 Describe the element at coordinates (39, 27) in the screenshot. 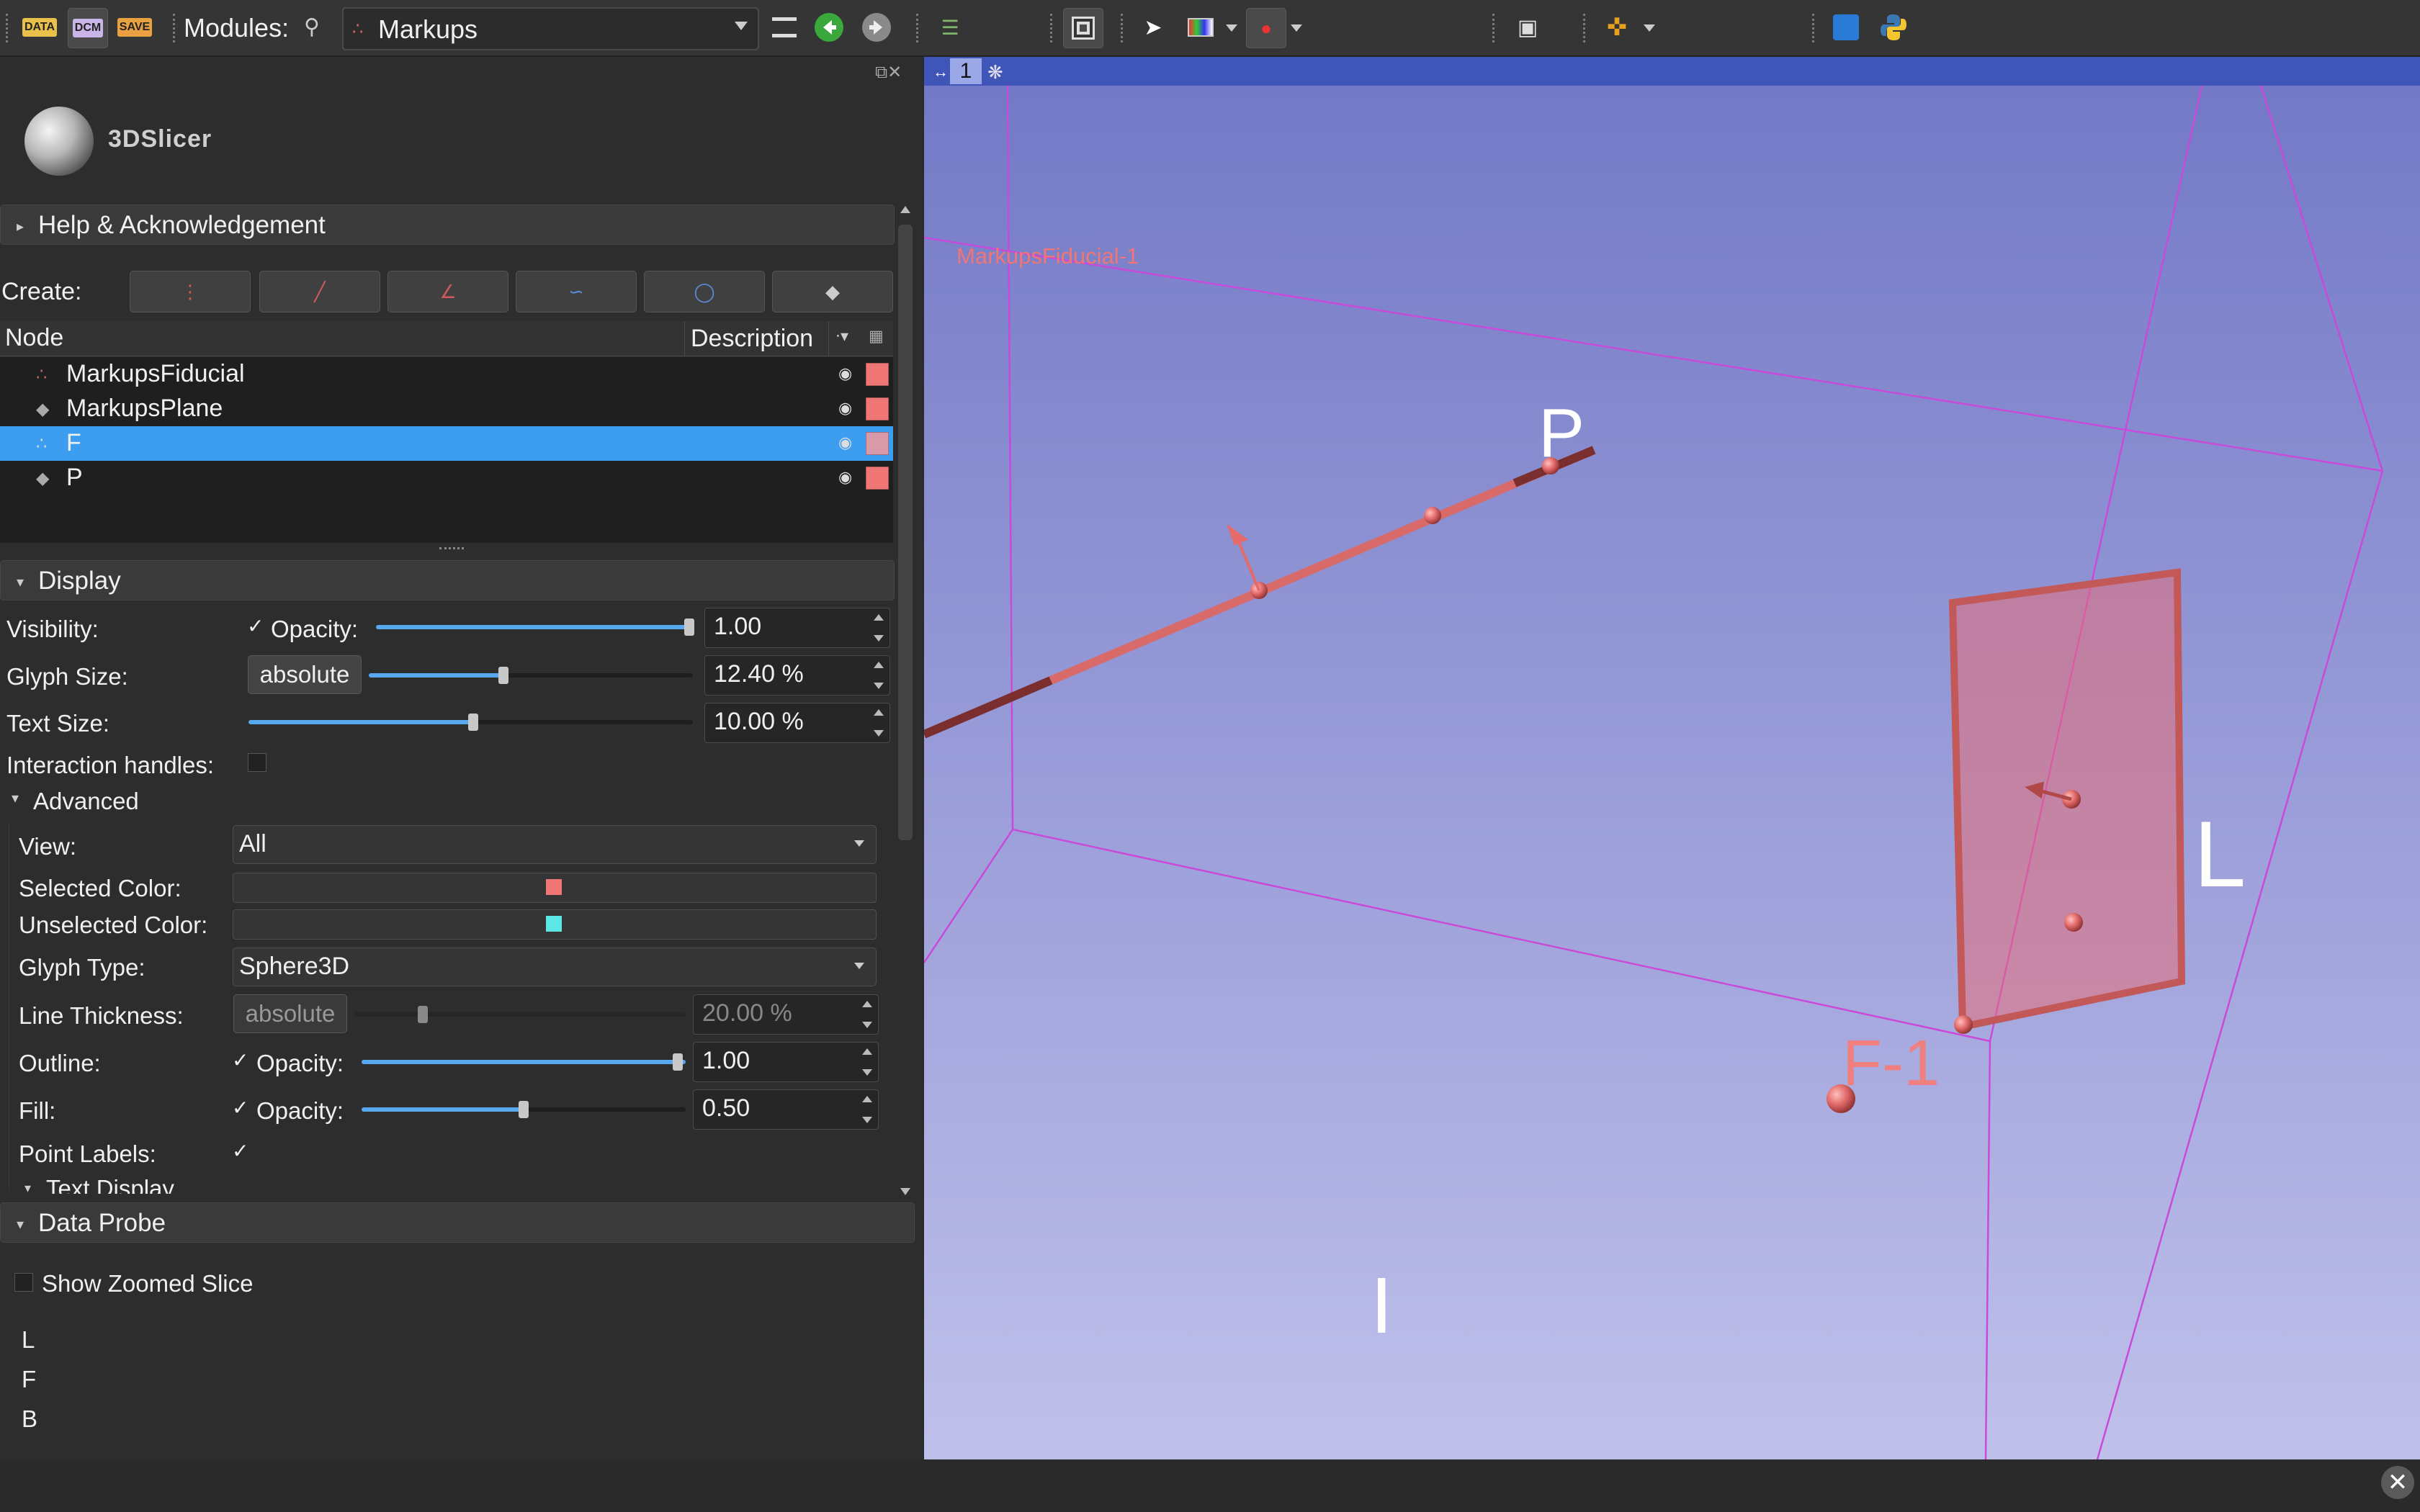

I see `load-data-button: DATA` at that location.